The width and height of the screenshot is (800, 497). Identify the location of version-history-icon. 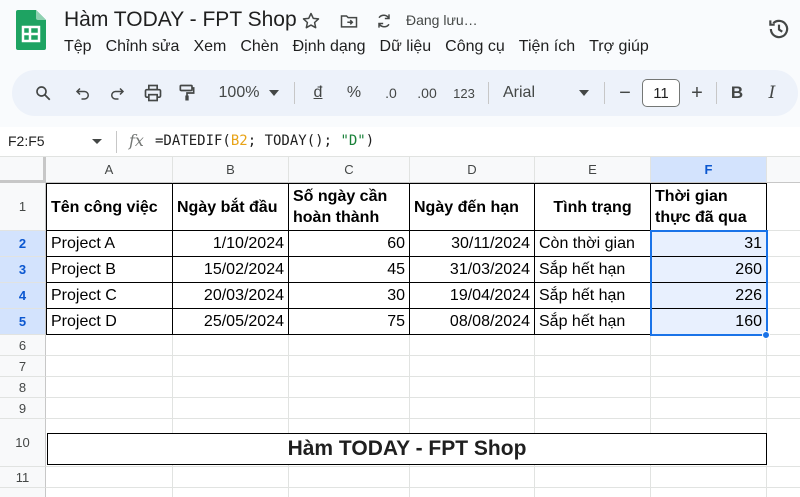
(779, 29).